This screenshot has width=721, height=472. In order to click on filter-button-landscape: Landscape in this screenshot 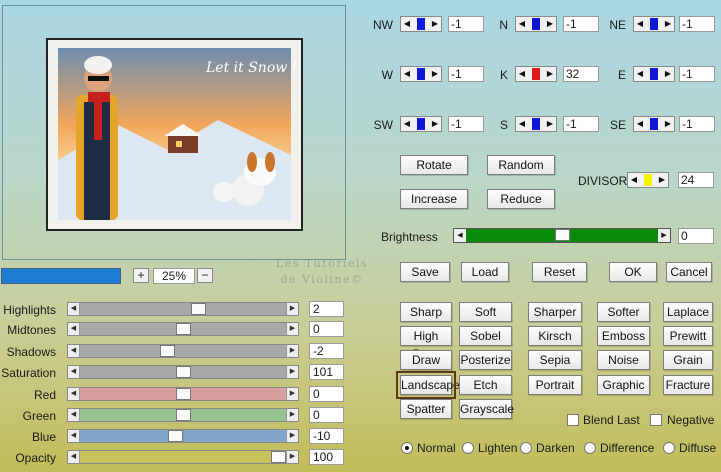, I will do `click(428, 385)`.